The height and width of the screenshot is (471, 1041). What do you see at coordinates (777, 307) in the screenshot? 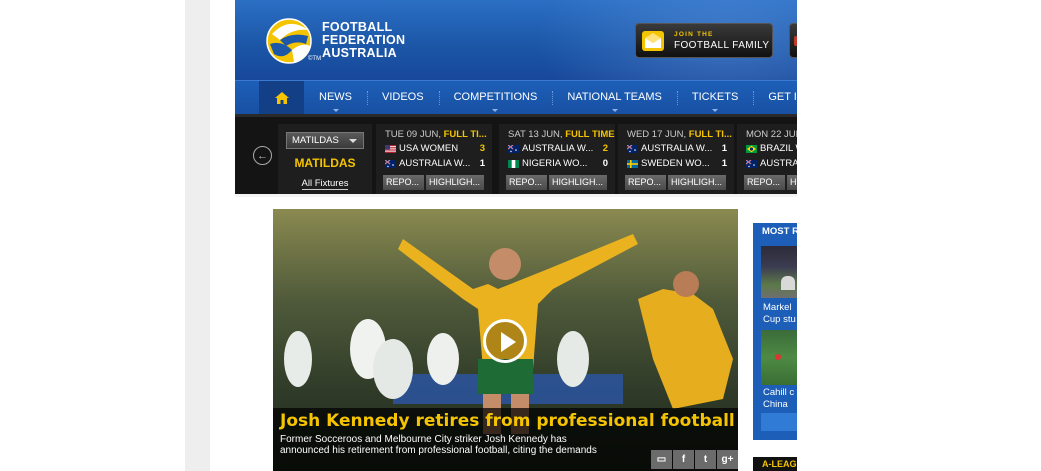
I see `most-read-item-1-line-1: Markel` at bounding box center [777, 307].